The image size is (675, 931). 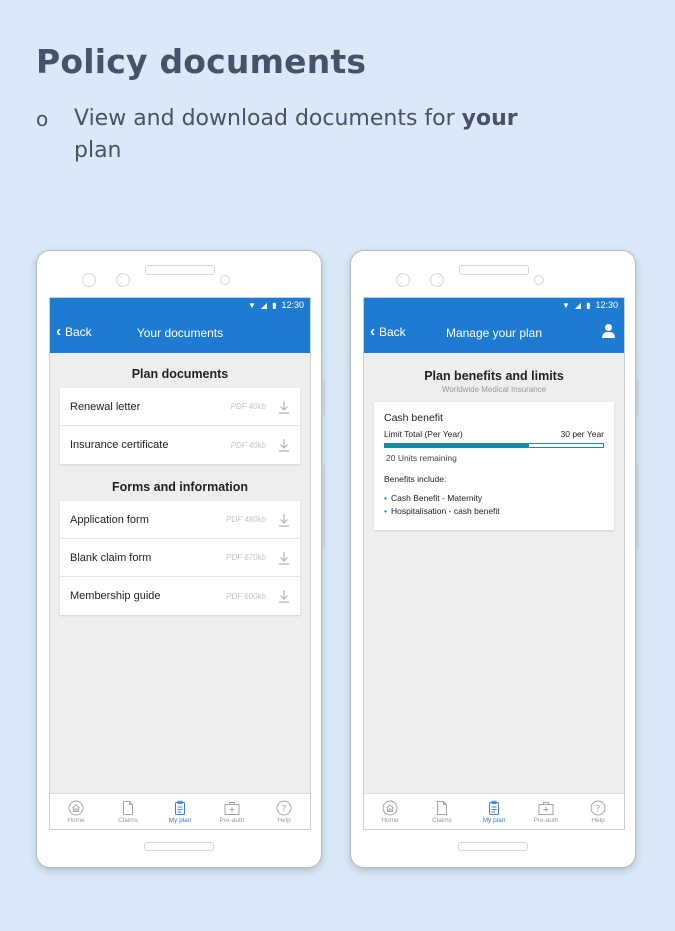 I want to click on bullet-bold-text: your, so click(x=489, y=118).